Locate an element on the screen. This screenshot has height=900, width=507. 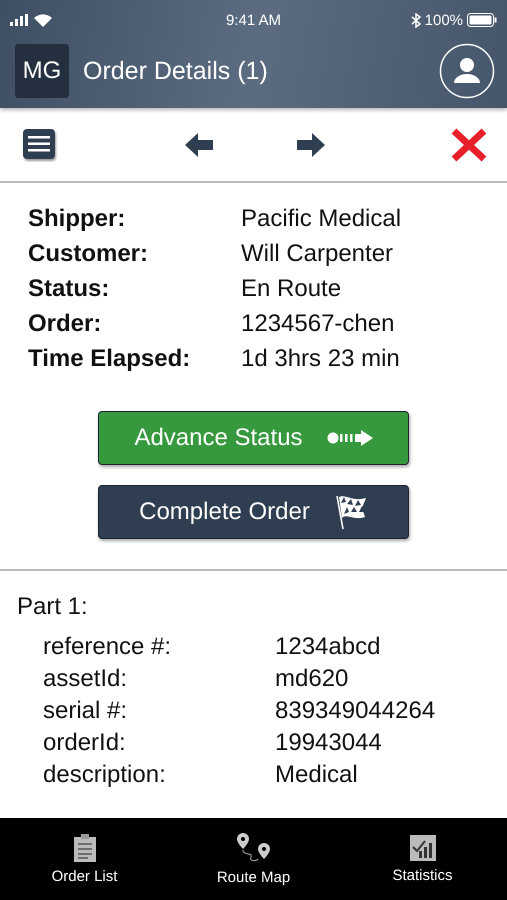
close-icon is located at coordinates (469, 145).